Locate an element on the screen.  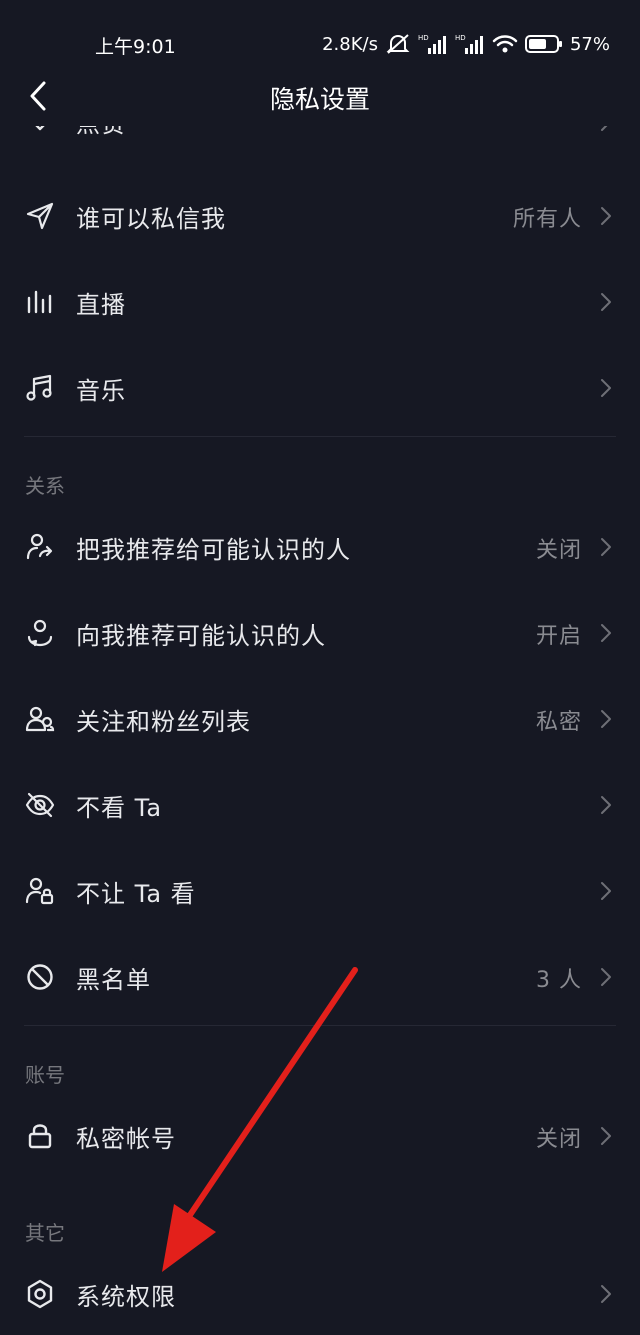
live-bars-icon is located at coordinates (39, 302).